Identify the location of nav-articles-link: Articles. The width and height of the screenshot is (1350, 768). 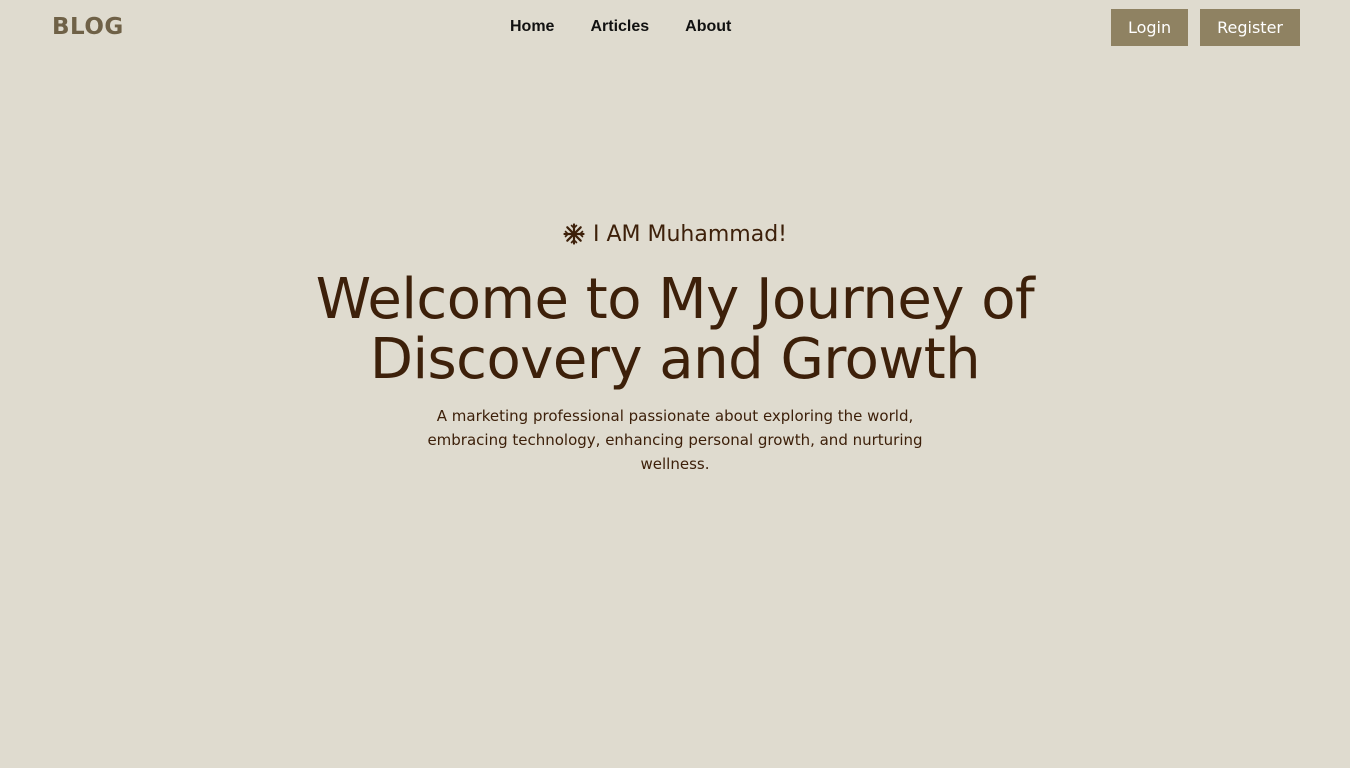
(619, 27).